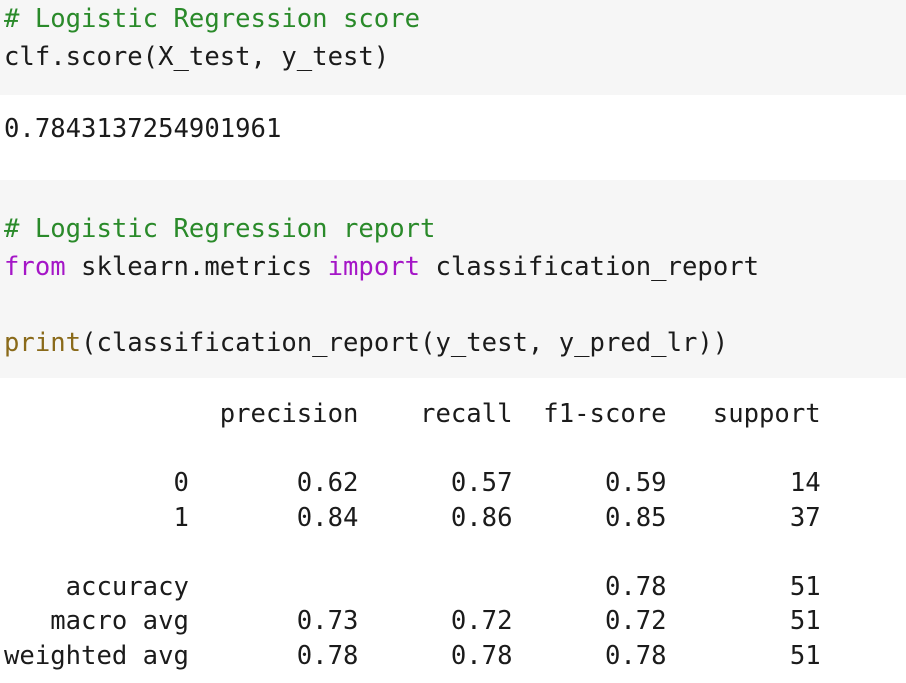 The height and width of the screenshot is (683, 906). Describe the element at coordinates (412, 517) in the screenshot. I see `report-row-class-1: 1 0.84 0.86 0.85 37` at that location.